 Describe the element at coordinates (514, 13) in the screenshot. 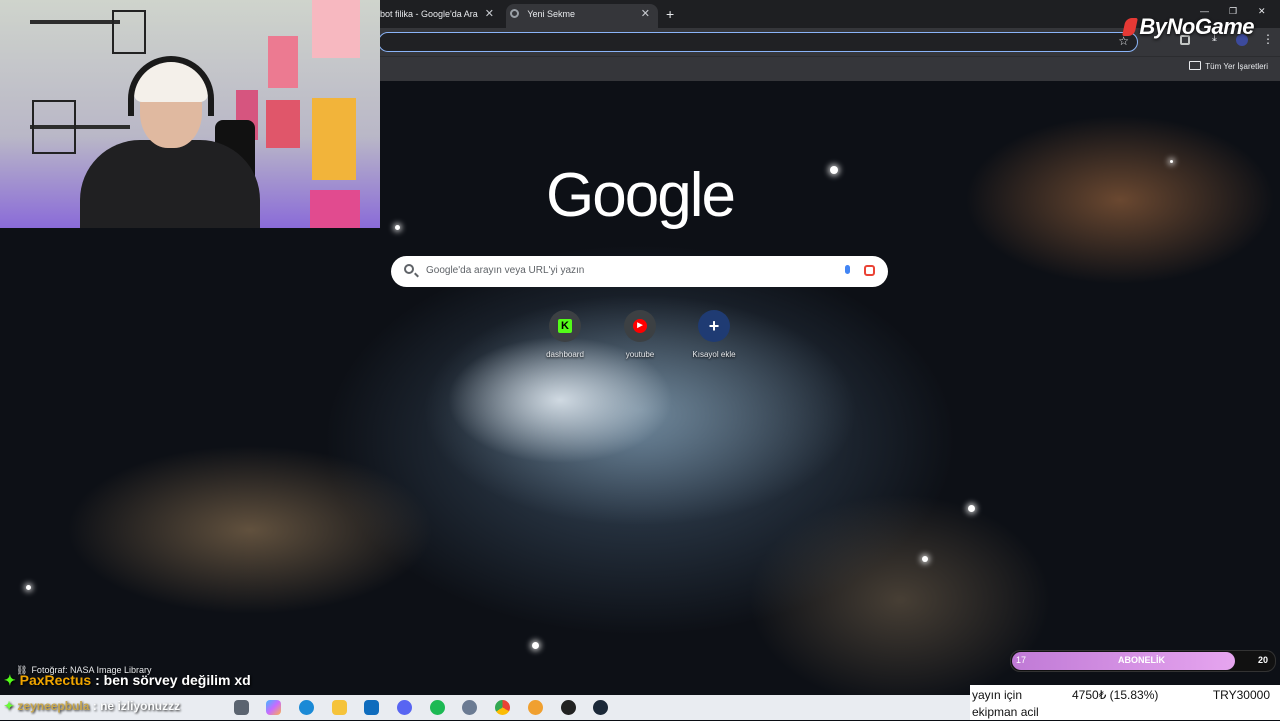

I see `chrome-tab-icon` at that location.